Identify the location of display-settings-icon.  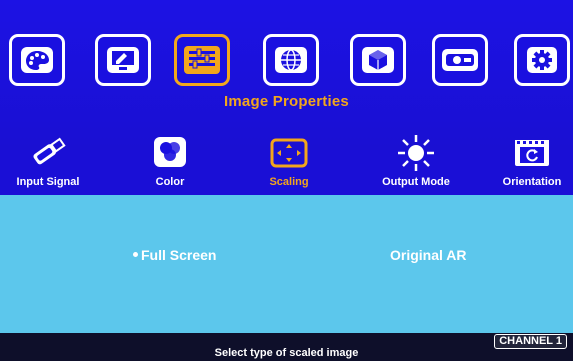
(123, 60).